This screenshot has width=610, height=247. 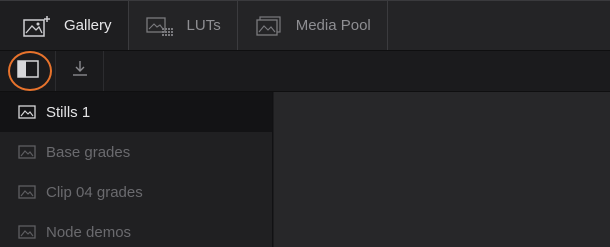 I want to click on tab-gallery: Gallery, so click(x=64, y=25).